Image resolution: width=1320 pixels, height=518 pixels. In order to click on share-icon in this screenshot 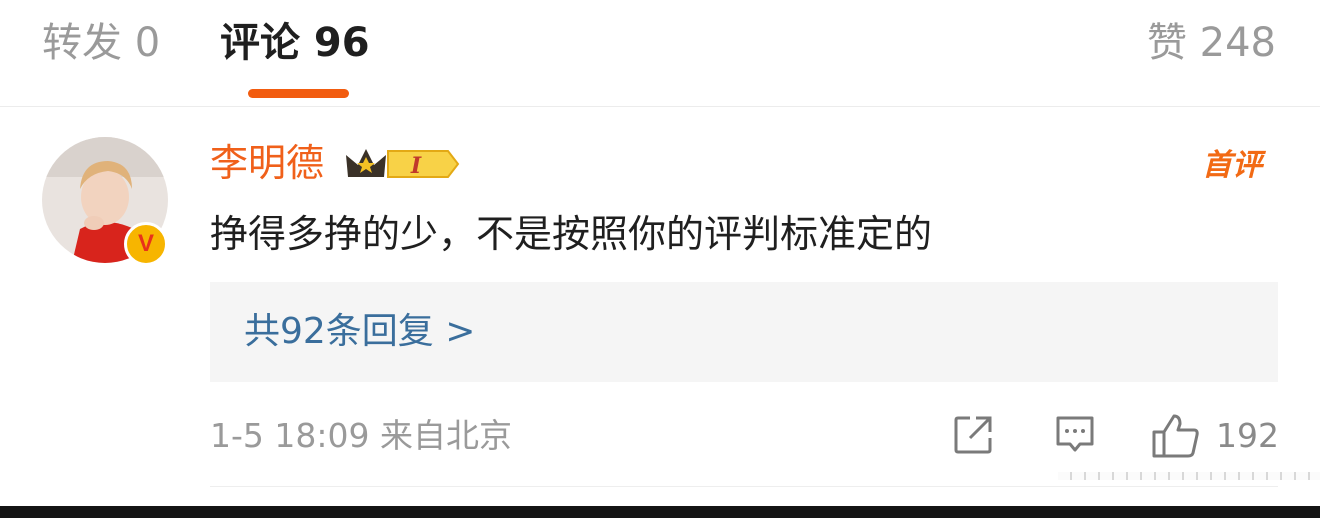, I will do `click(973, 435)`.